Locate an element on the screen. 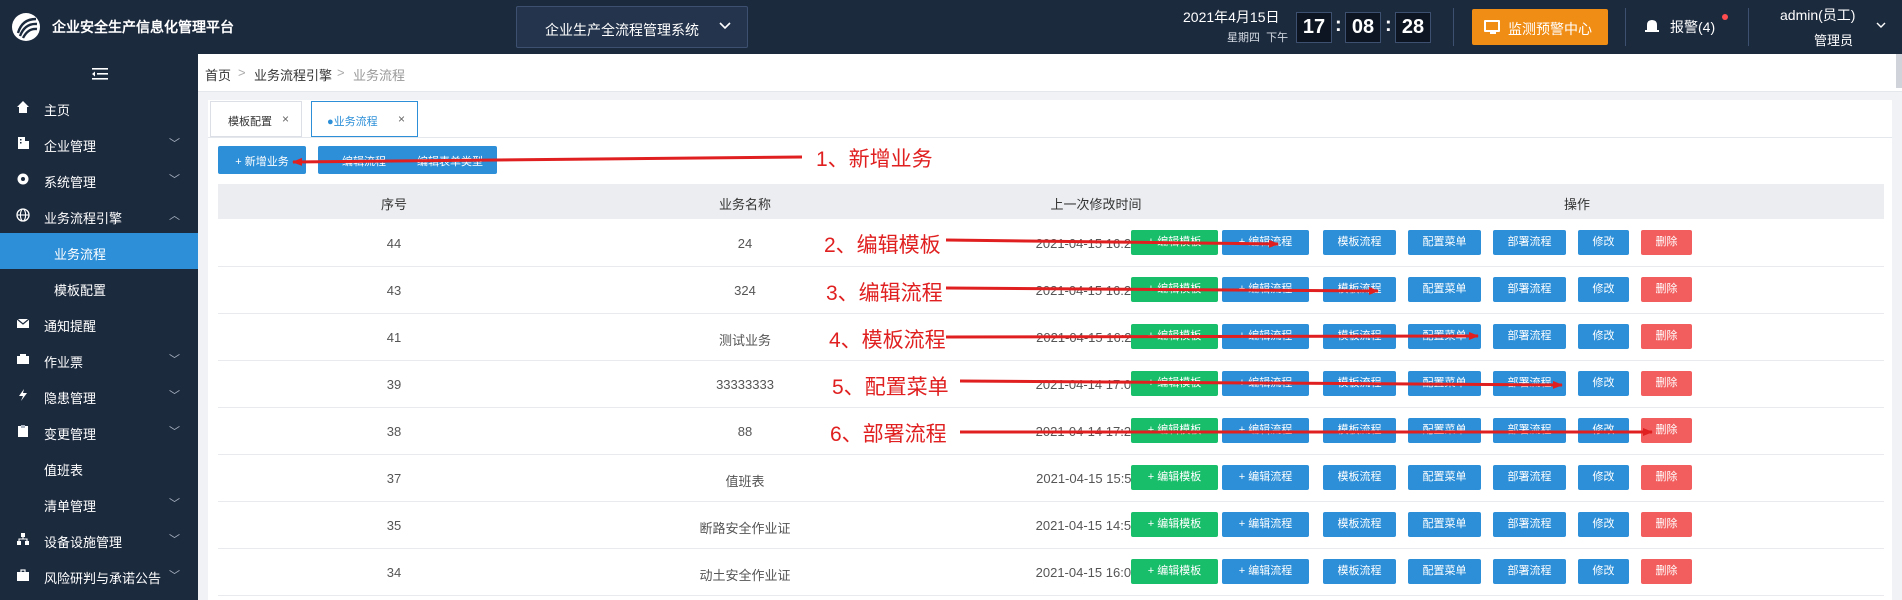  weekday-text: 星期四 下午 is located at coordinates (1258, 38).